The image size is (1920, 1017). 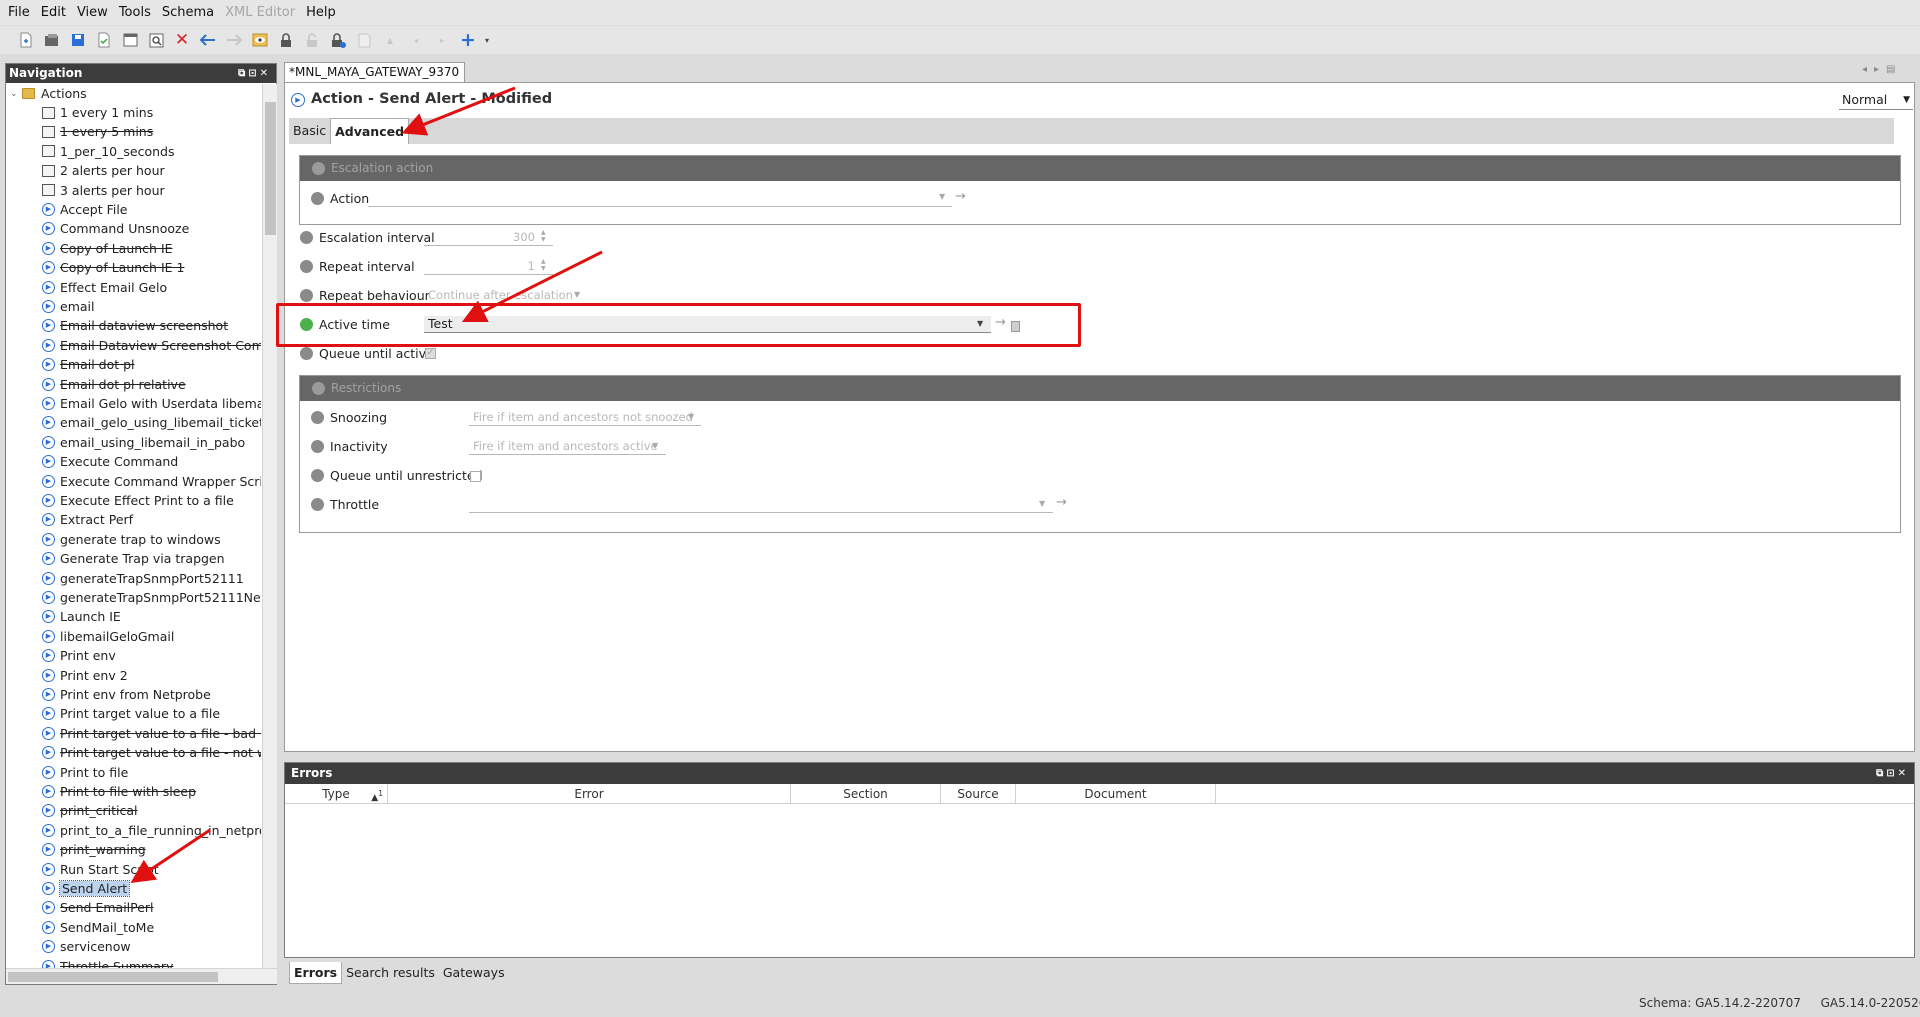 What do you see at coordinates (1116, 794) in the screenshot?
I see `column-header-document: Document` at bounding box center [1116, 794].